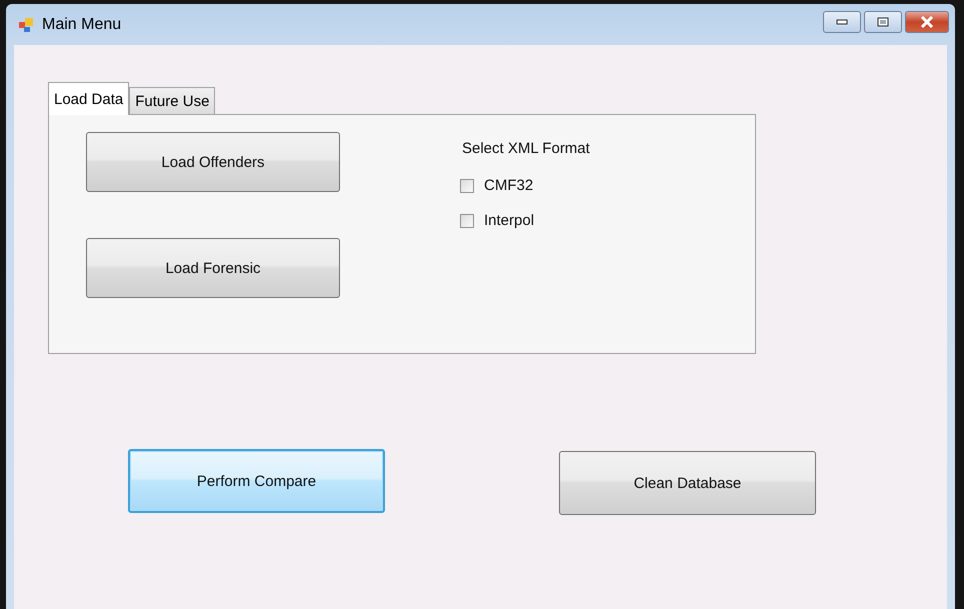 The image size is (964, 609). I want to click on close-icon, so click(927, 22).